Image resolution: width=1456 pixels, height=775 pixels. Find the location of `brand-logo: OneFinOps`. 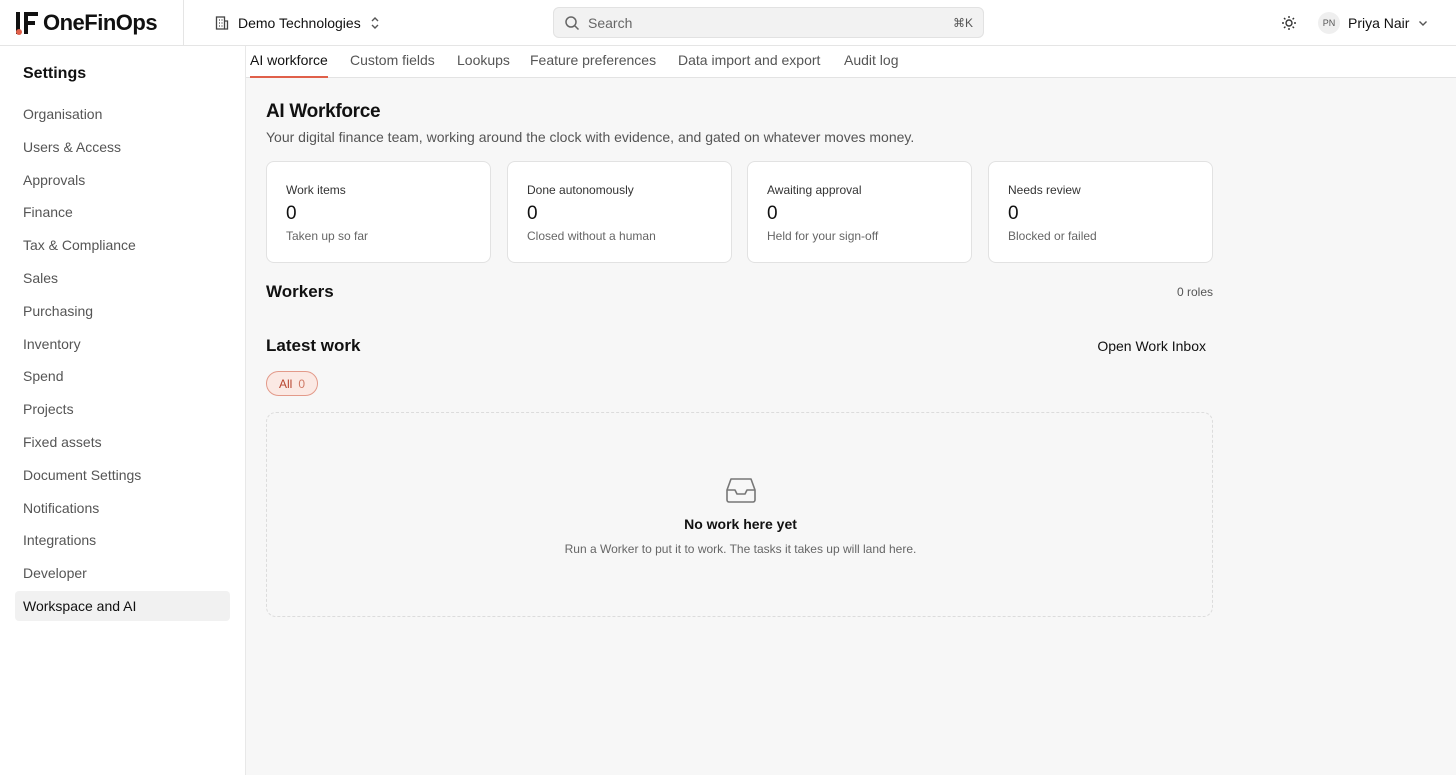

brand-logo: OneFinOps is located at coordinates (86, 23).